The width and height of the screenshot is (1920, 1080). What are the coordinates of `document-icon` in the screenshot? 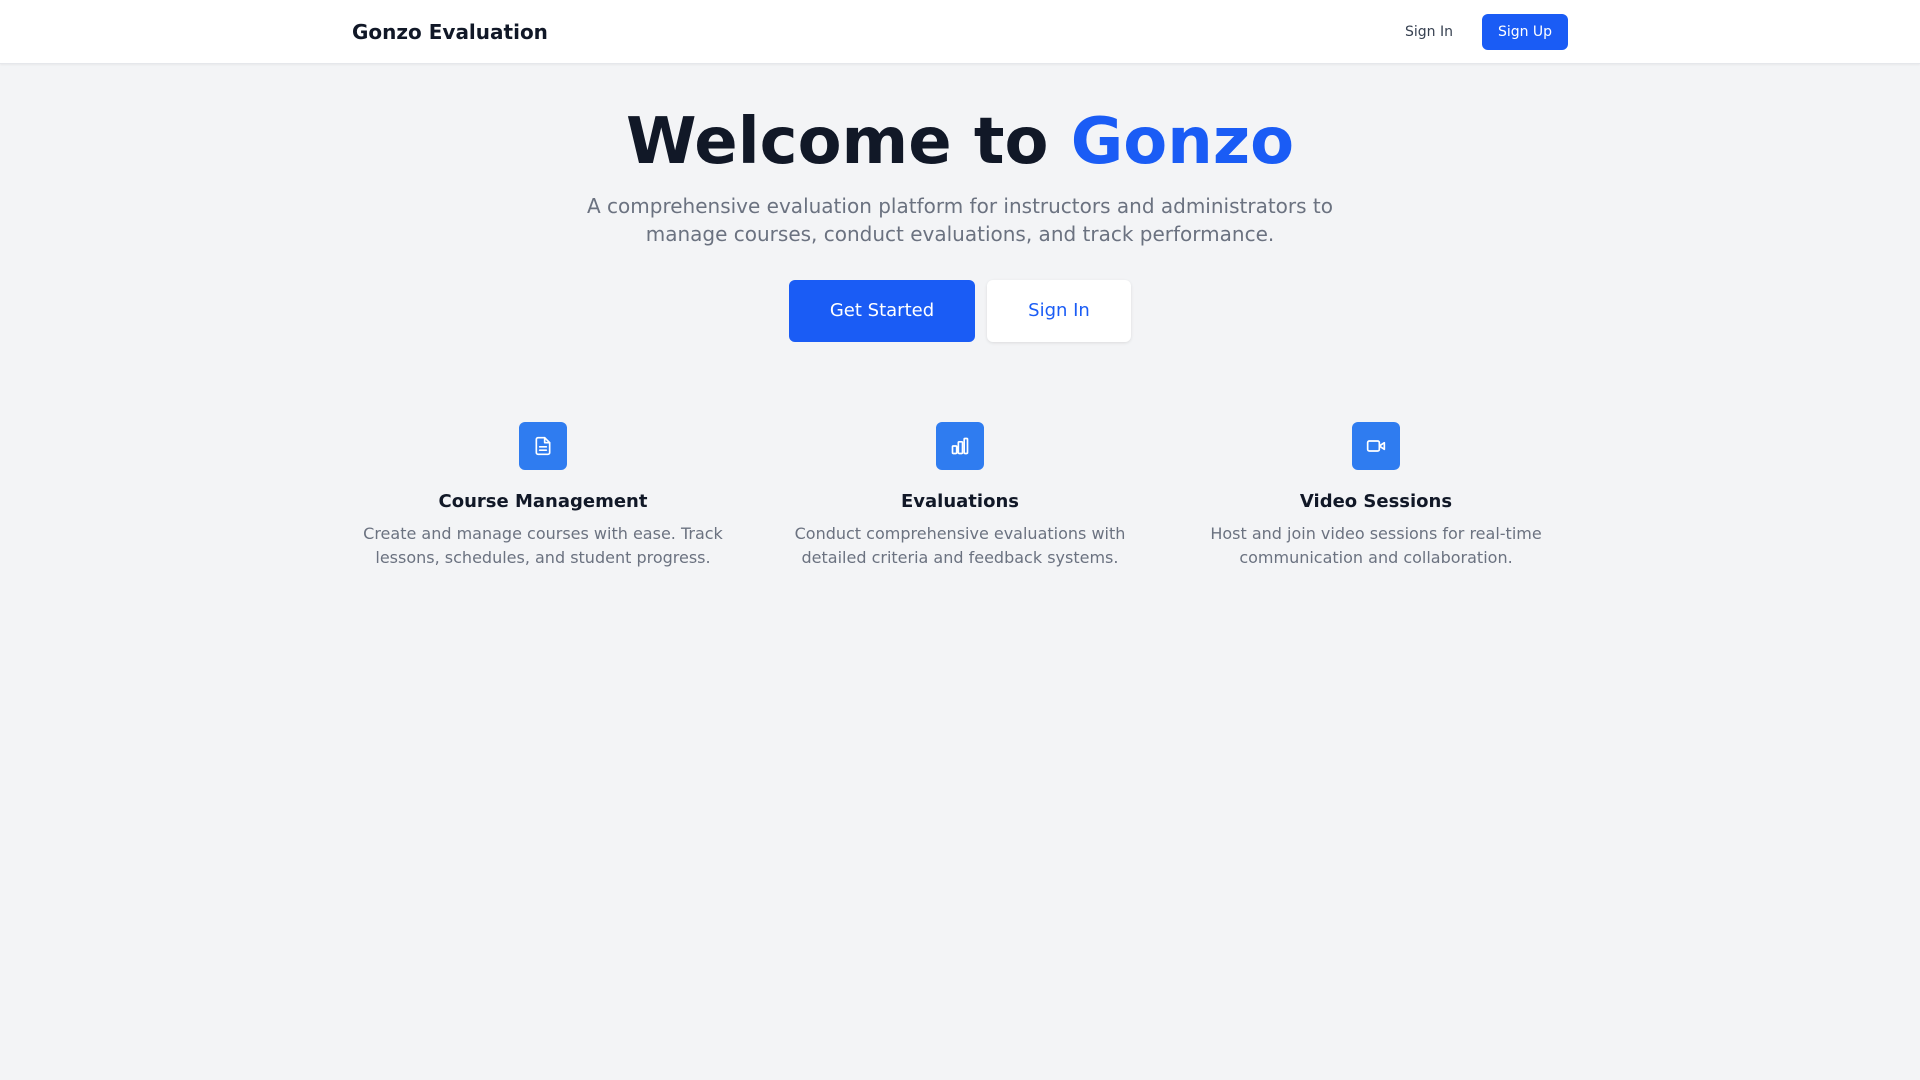 It's located at (543, 446).